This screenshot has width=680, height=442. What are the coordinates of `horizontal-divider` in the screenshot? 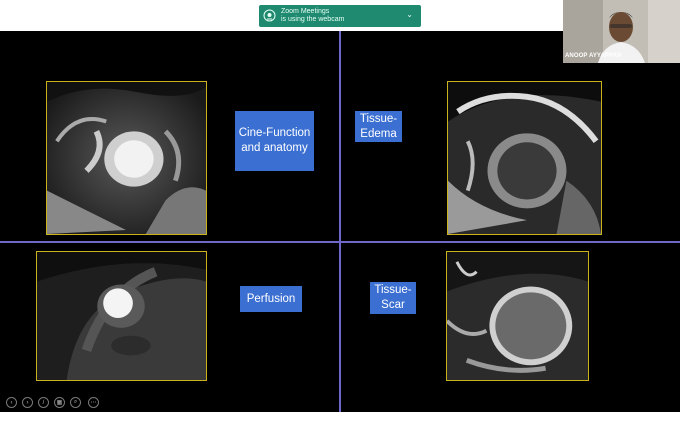 It's located at (340, 242).